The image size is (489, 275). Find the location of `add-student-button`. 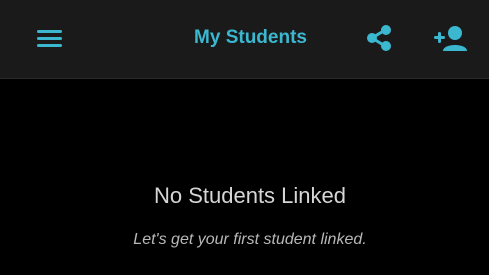

add-student-button is located at coordinates (449, 38).